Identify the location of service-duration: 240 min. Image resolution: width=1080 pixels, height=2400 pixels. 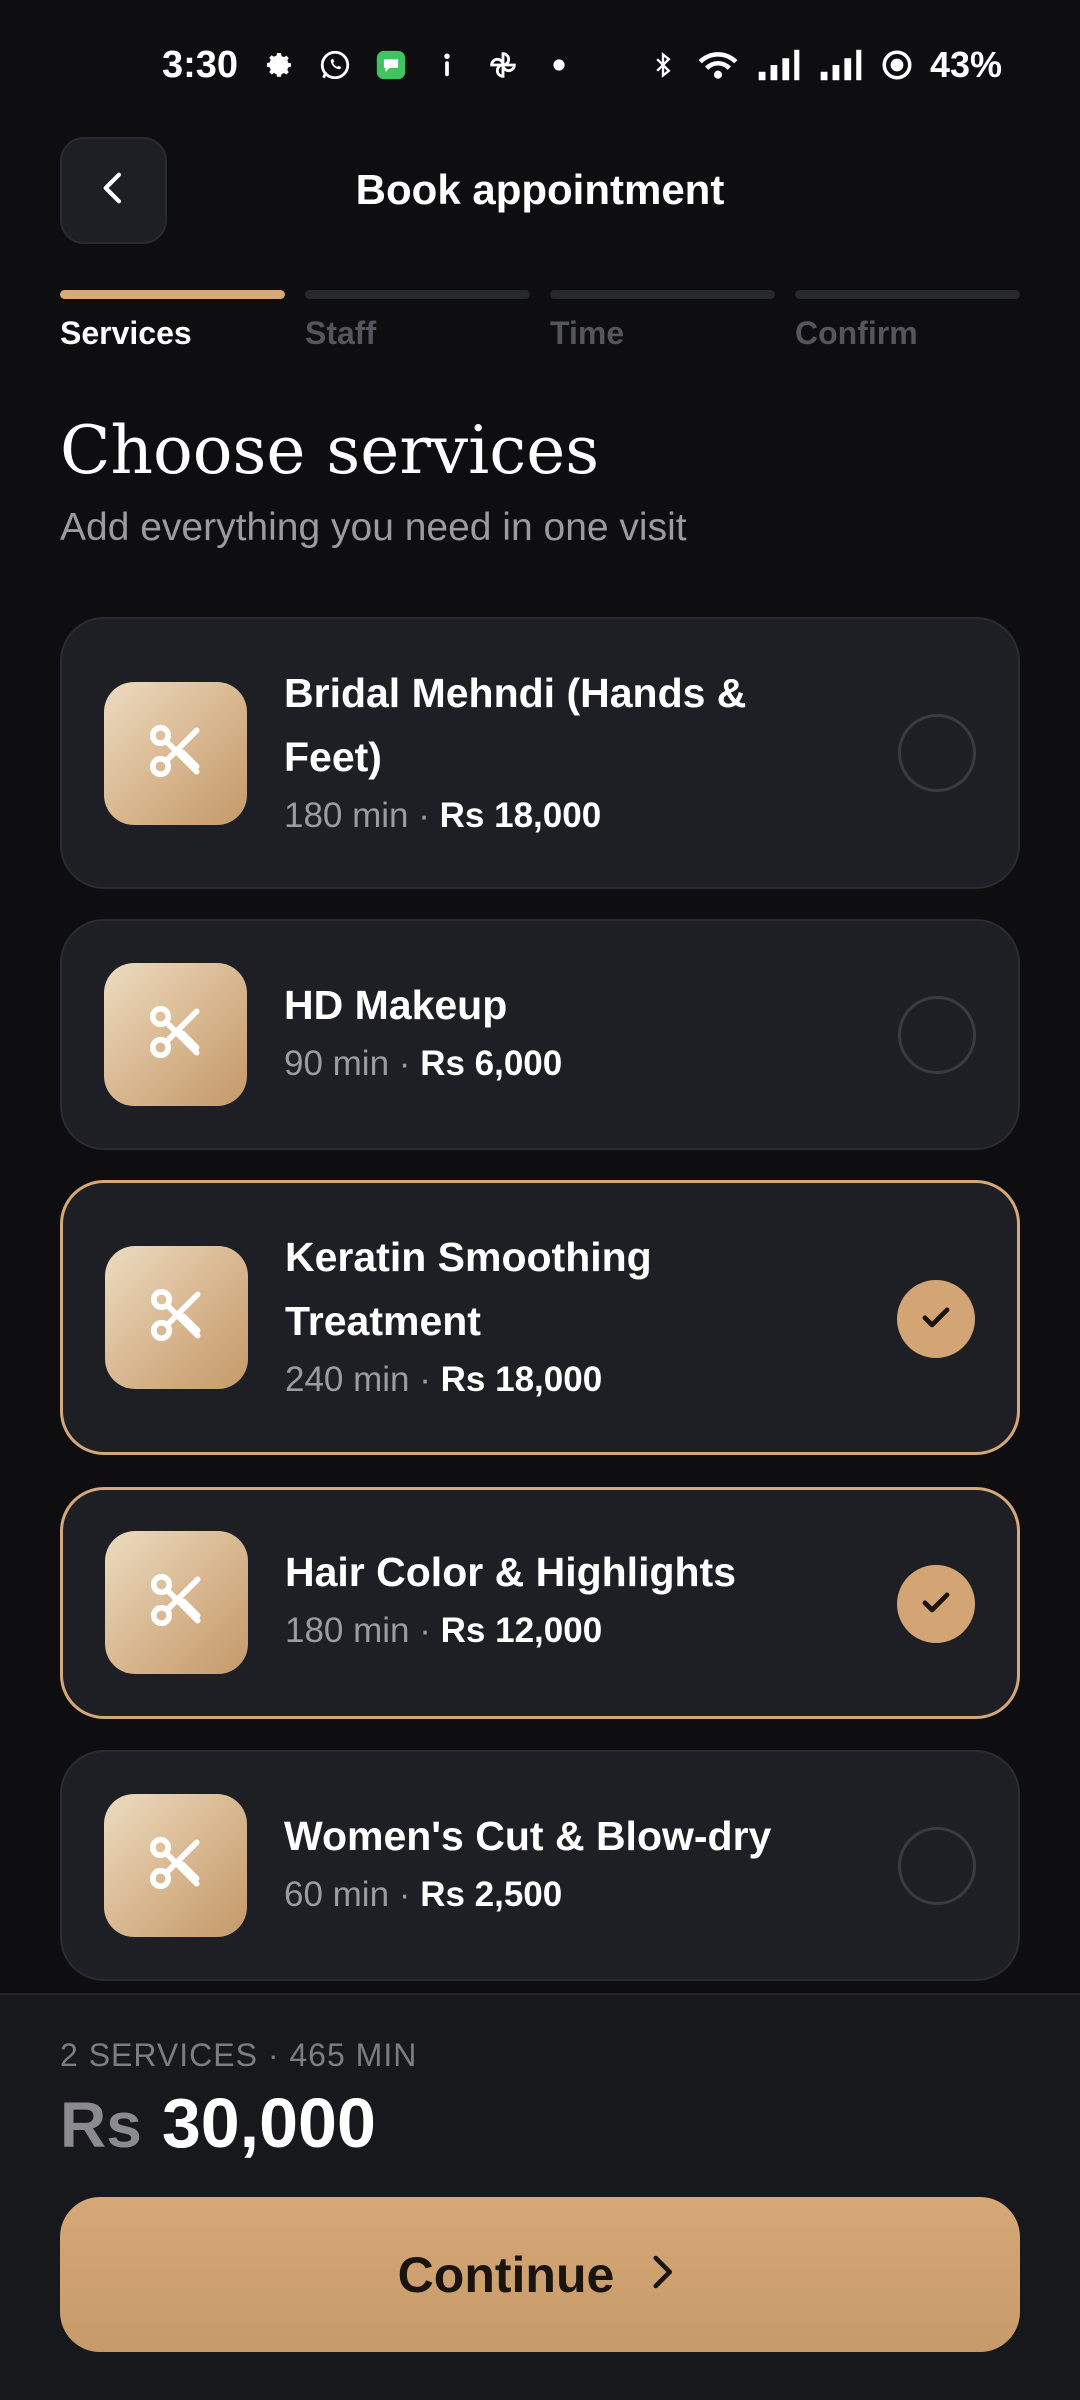
(347, 1379).